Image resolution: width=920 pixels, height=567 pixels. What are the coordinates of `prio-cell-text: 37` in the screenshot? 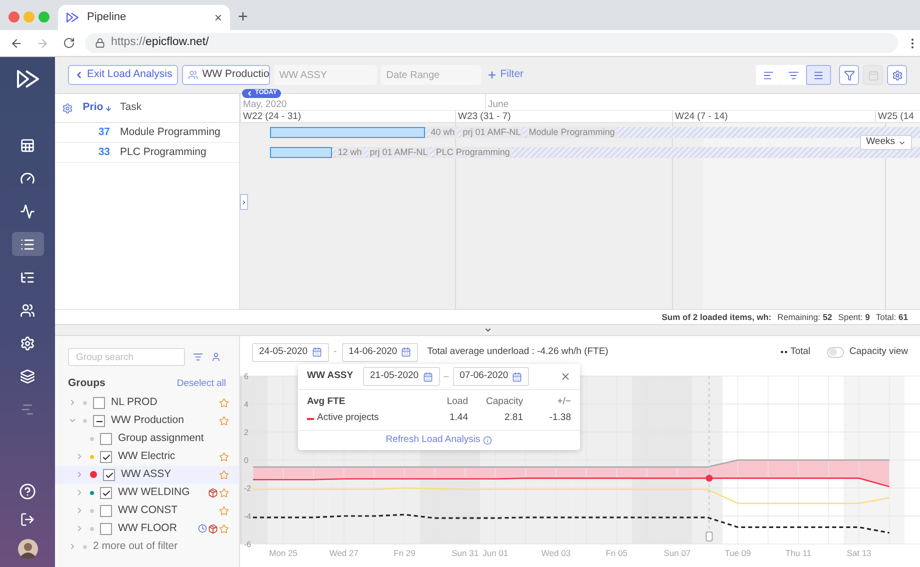 It's located at (103, 132).